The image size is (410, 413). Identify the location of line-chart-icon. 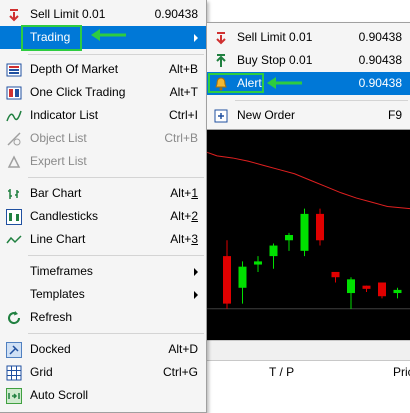
(14, 240).